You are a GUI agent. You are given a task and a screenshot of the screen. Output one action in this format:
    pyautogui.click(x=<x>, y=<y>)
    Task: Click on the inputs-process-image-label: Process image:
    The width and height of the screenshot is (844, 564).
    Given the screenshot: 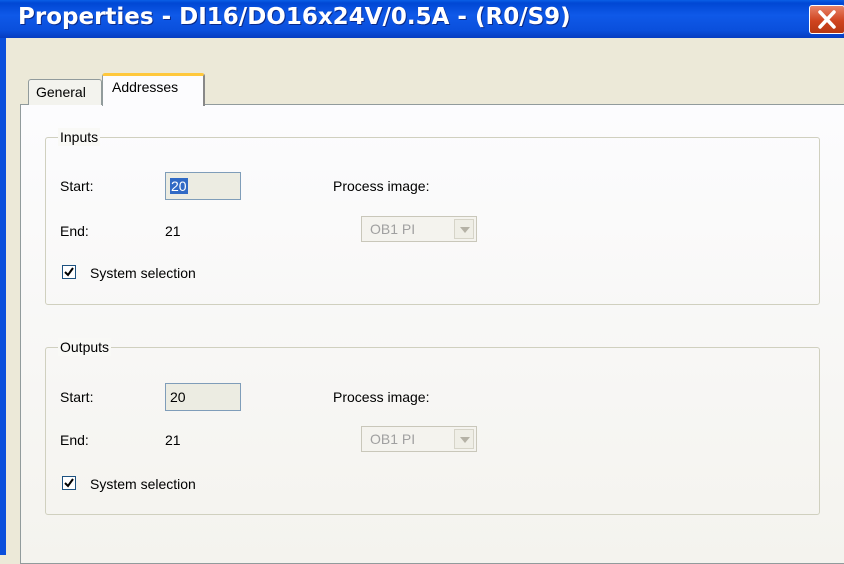 What is the action you would take?
    pyautogui.click(x=381, y=186)
    